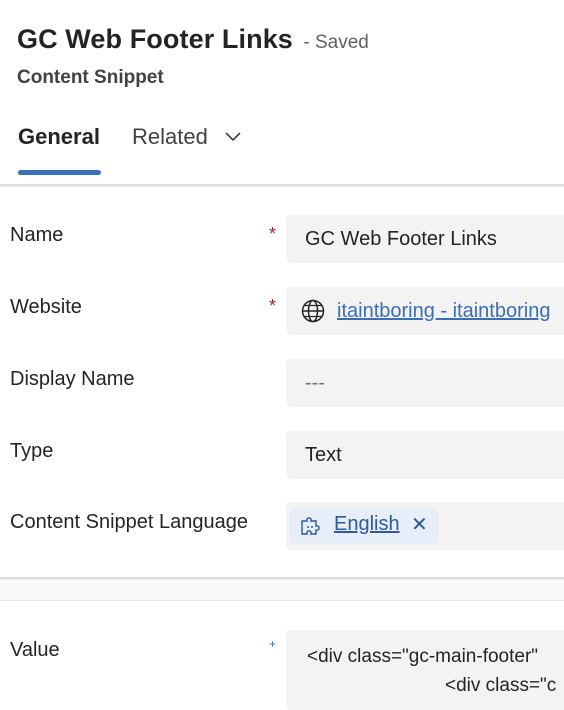 This screenshot has width=564, height=710. I want to click on name-field: GC Web Footer Links, so click(425, 239).